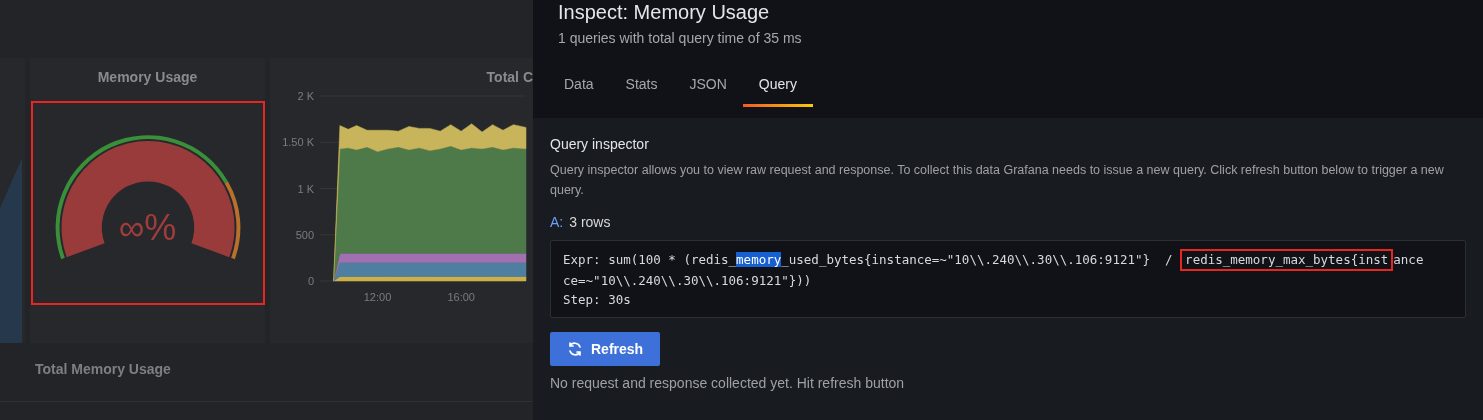 The width and height of the screenshot is (1483, 420). What do you see at coordinates (599, 144) in the screenshot?
I see `section-title: Query inspector` at bounding box center [599, 144].